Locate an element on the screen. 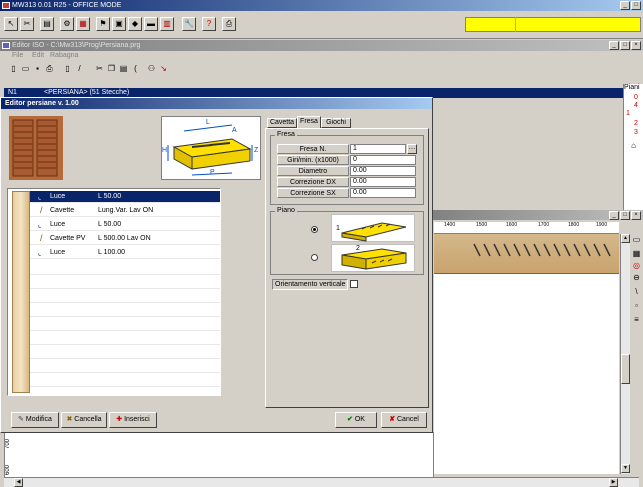 The image size is (643, 487). wood-strip is located at coordinates (526, 254).